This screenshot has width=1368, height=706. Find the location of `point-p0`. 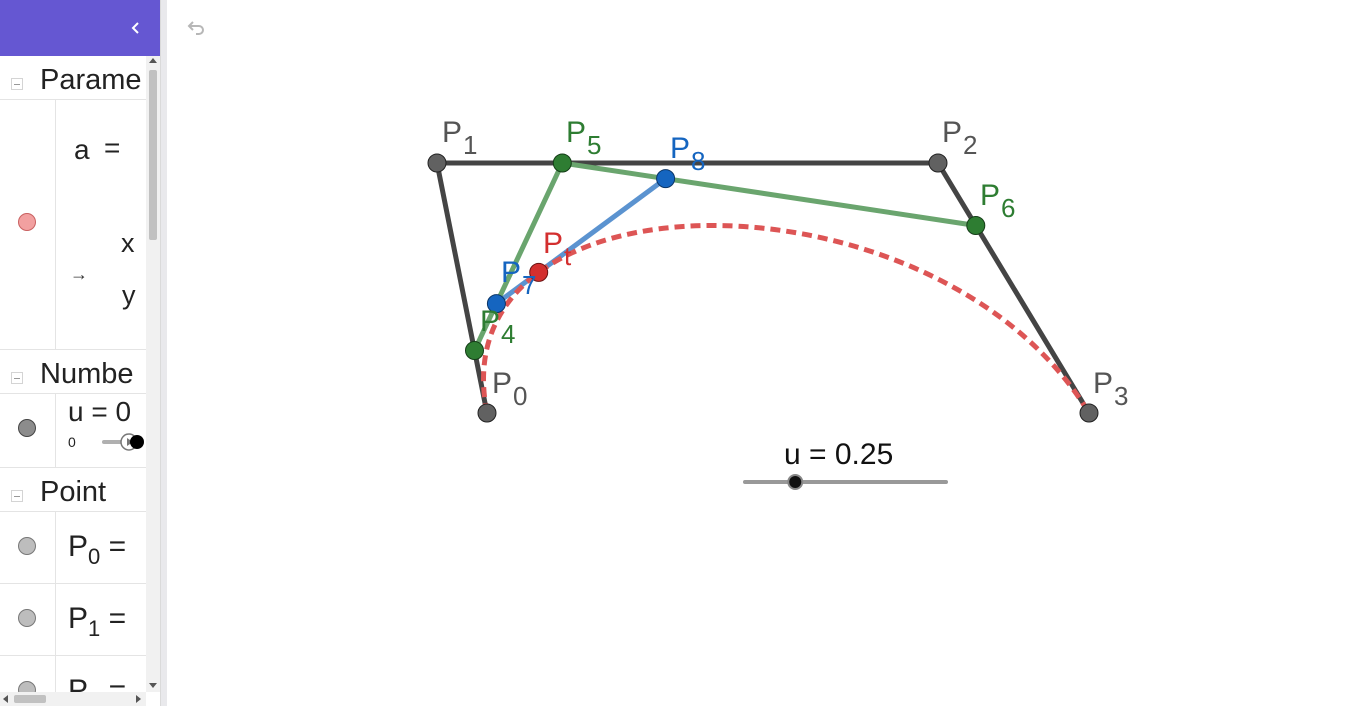

point-p0 is located at coordinates (487, 413).